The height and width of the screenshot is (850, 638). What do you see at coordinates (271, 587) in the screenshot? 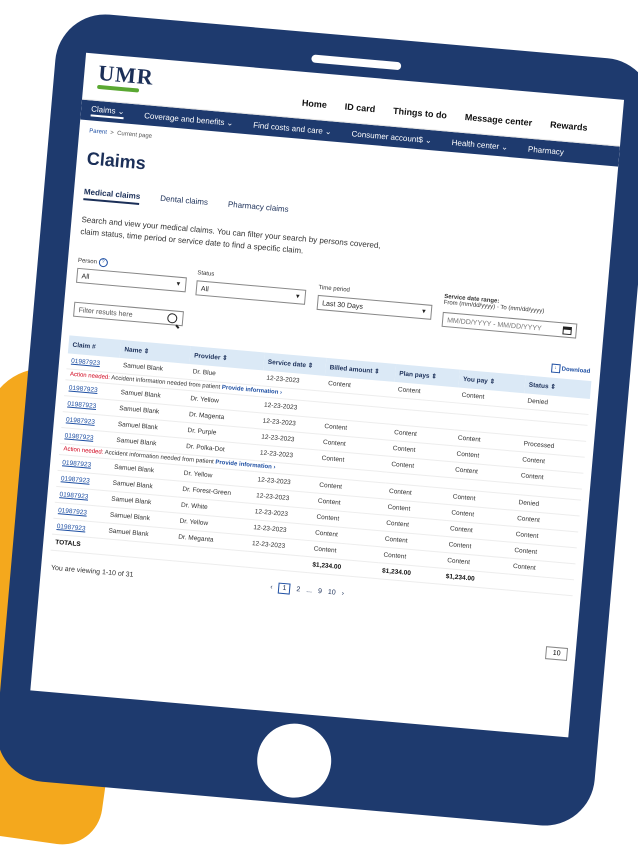
I see `prev-page-button: ‹` at bounding box center [271, 587].